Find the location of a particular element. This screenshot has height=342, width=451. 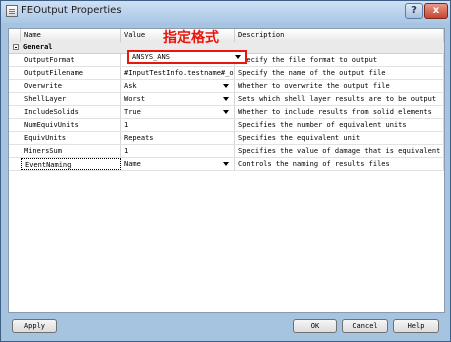

property-description: Specify the name of the output file is located at coordinates (339, 73).